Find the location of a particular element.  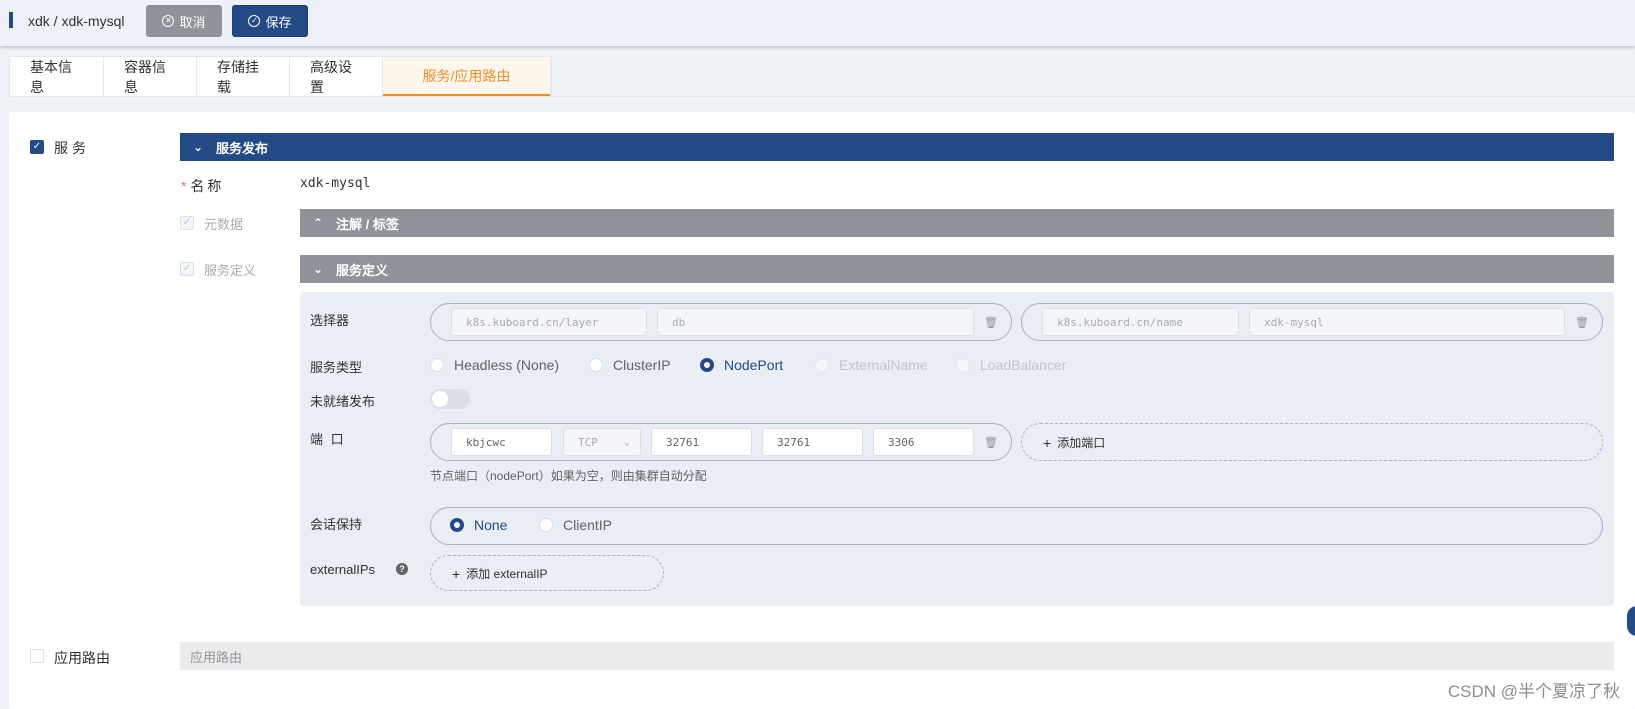

cancel-button-label: 取消 is located at coordinates (192, 22).